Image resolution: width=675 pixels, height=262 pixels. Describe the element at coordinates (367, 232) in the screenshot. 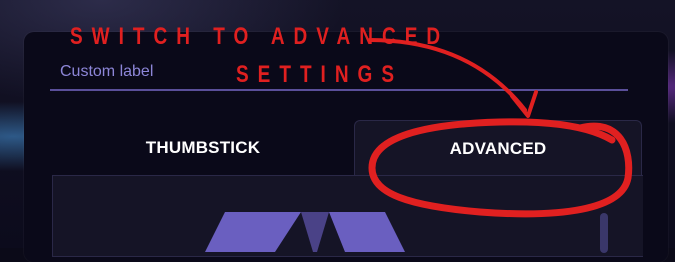

I see `dial-segment-right` at that location.